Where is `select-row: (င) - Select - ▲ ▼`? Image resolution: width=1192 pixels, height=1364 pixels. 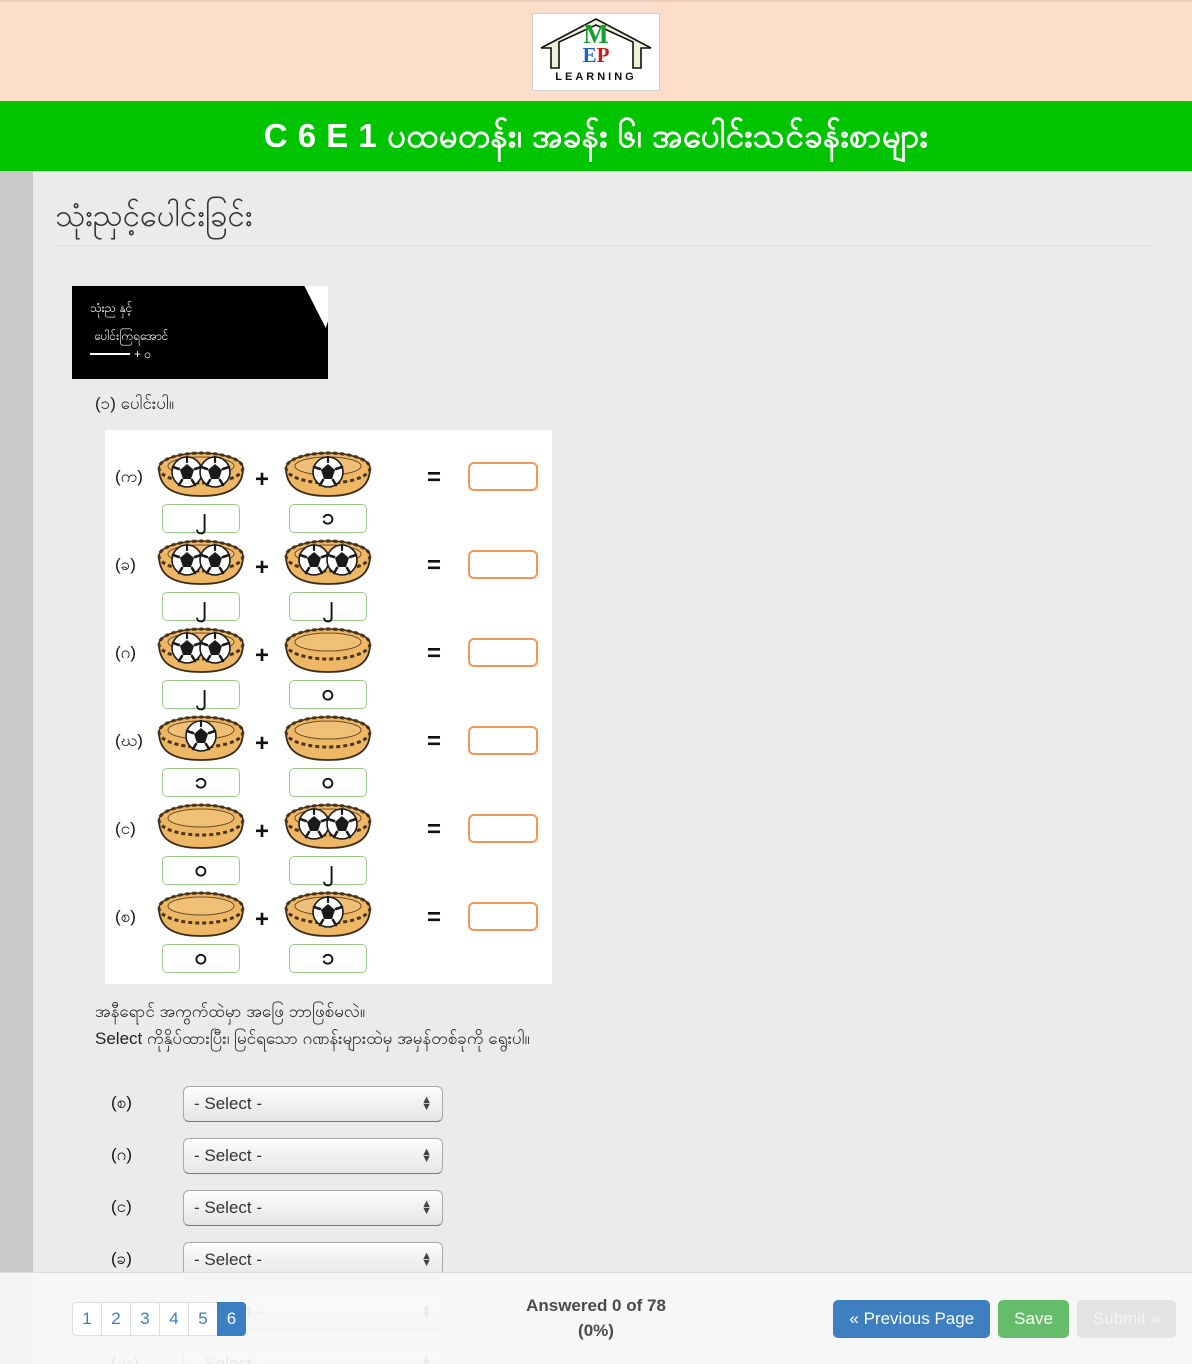
select-row: (င) - Select - ▲ ▼ is located at coordinates (651, 1208).